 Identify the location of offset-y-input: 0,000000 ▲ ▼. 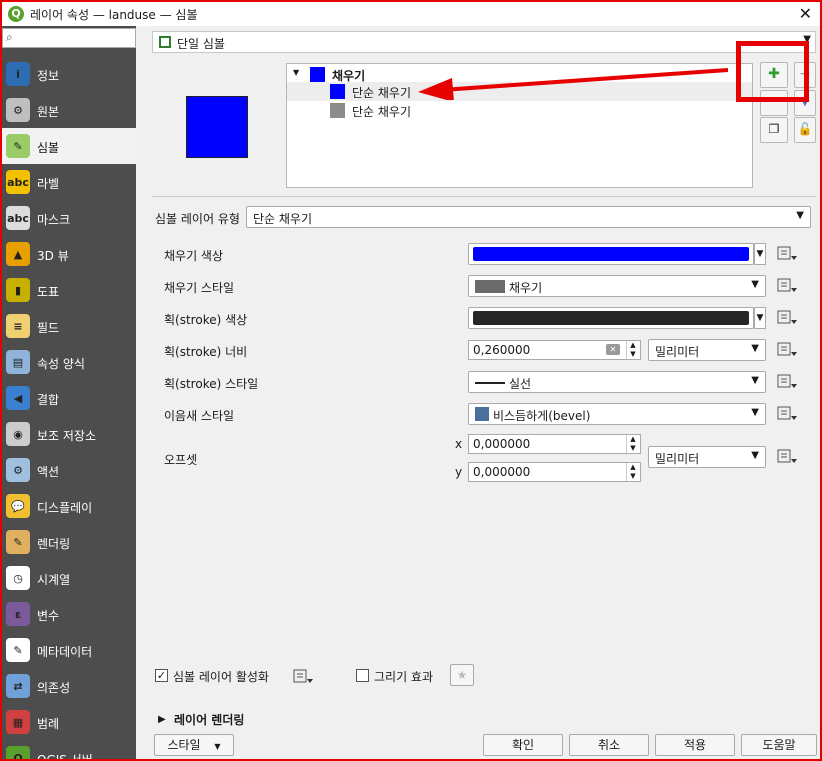
(554, 472).